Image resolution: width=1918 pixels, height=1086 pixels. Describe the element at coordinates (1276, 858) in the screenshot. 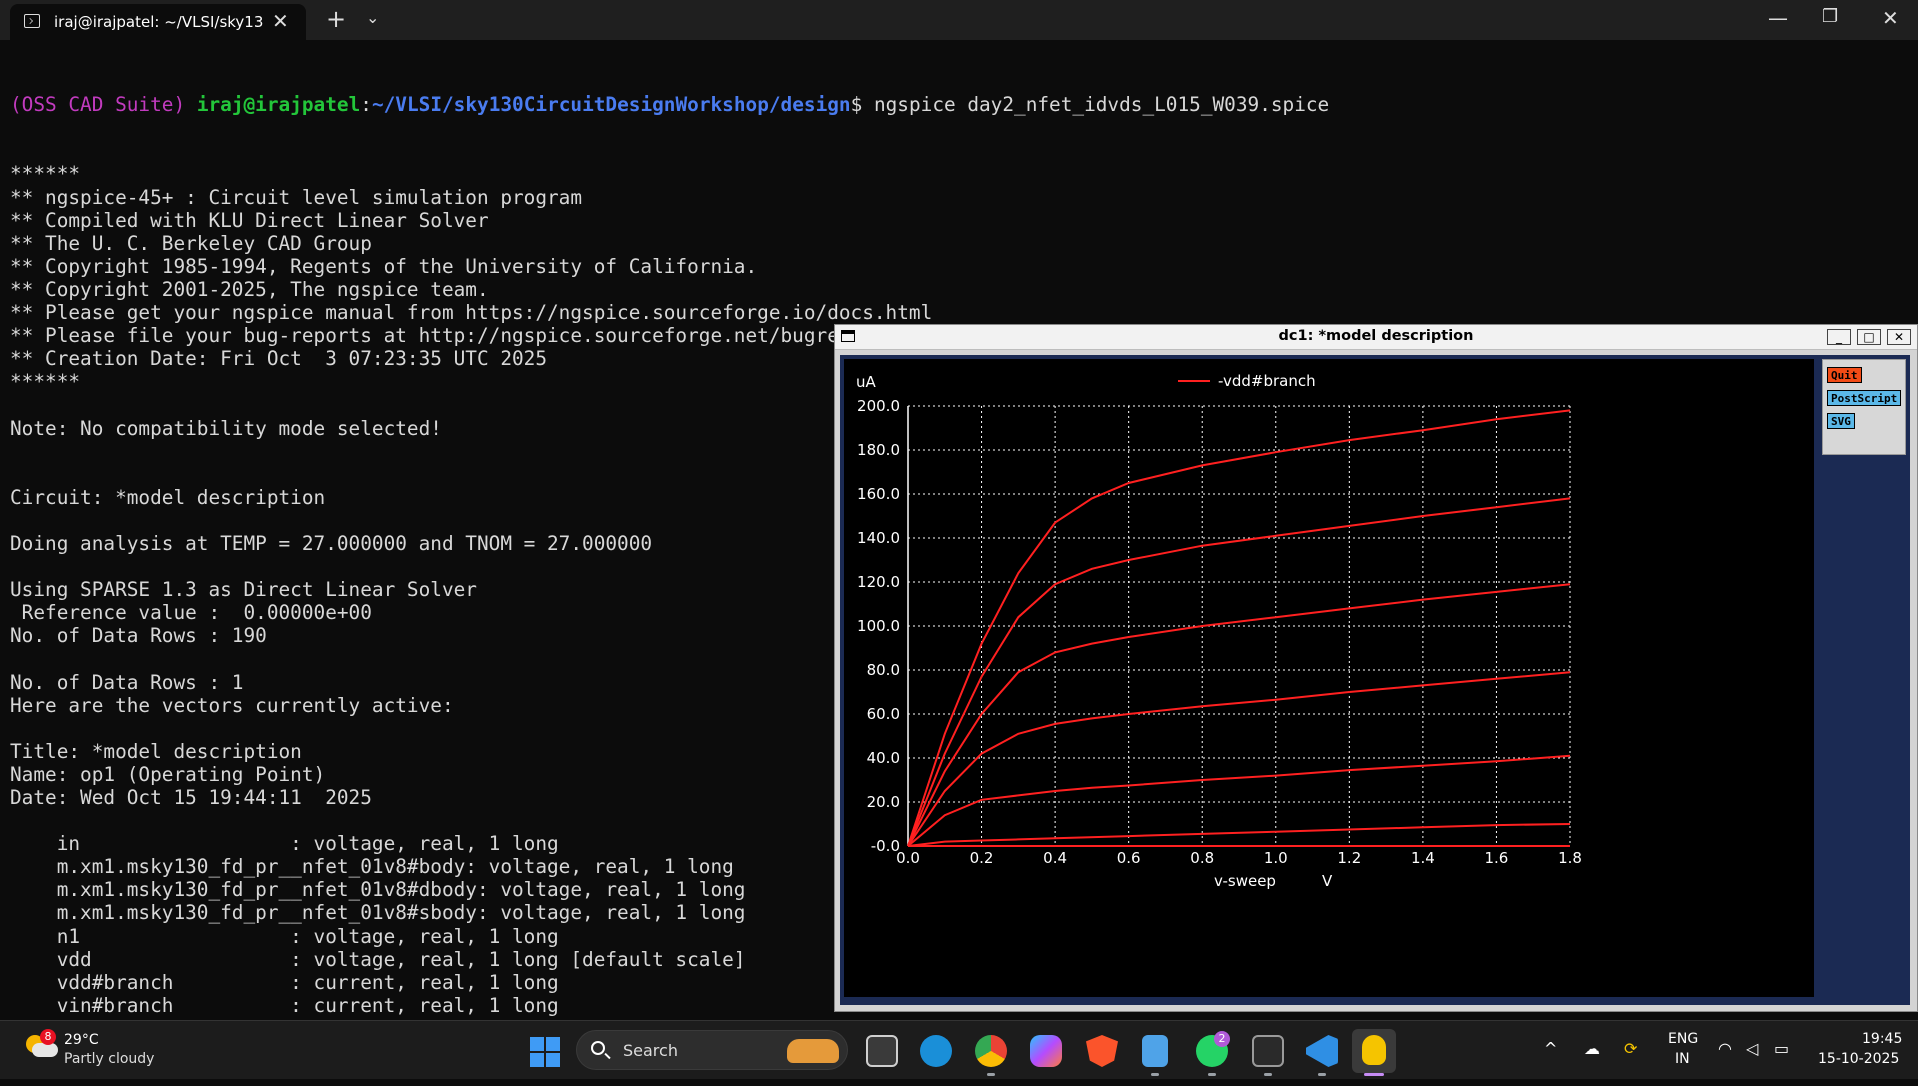

I see `x-tick-label: 1.0` at that location.